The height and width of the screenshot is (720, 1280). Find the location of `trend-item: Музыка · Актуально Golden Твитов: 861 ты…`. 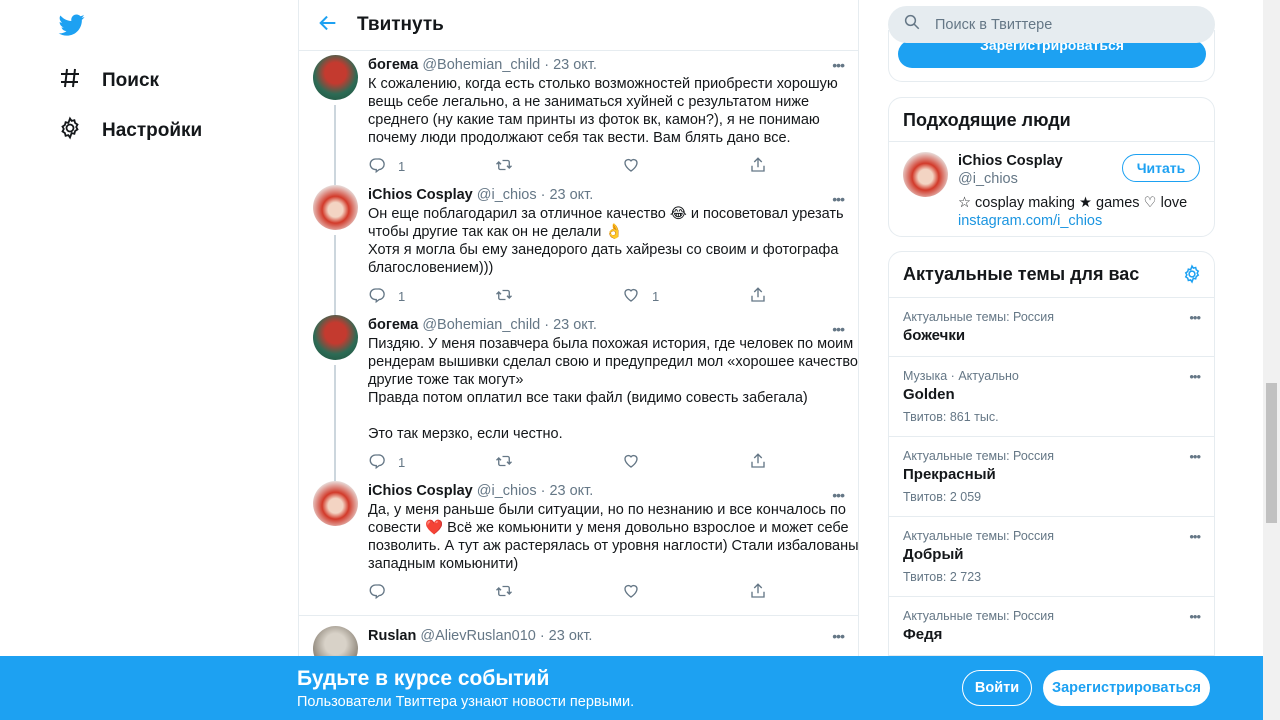

trend-item: Музыка · Актуально Golden Твитов: 861 ты… is located at coordinates (1051, 397).